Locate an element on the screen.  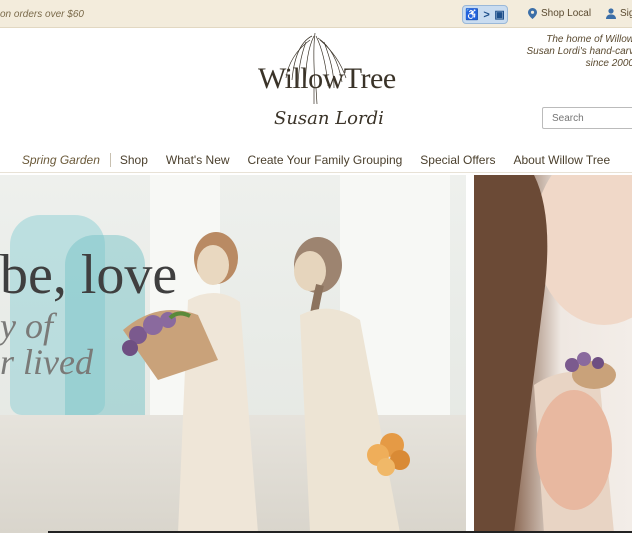
wheelchair-icon: ♿ is located at coordinates (472, 15).